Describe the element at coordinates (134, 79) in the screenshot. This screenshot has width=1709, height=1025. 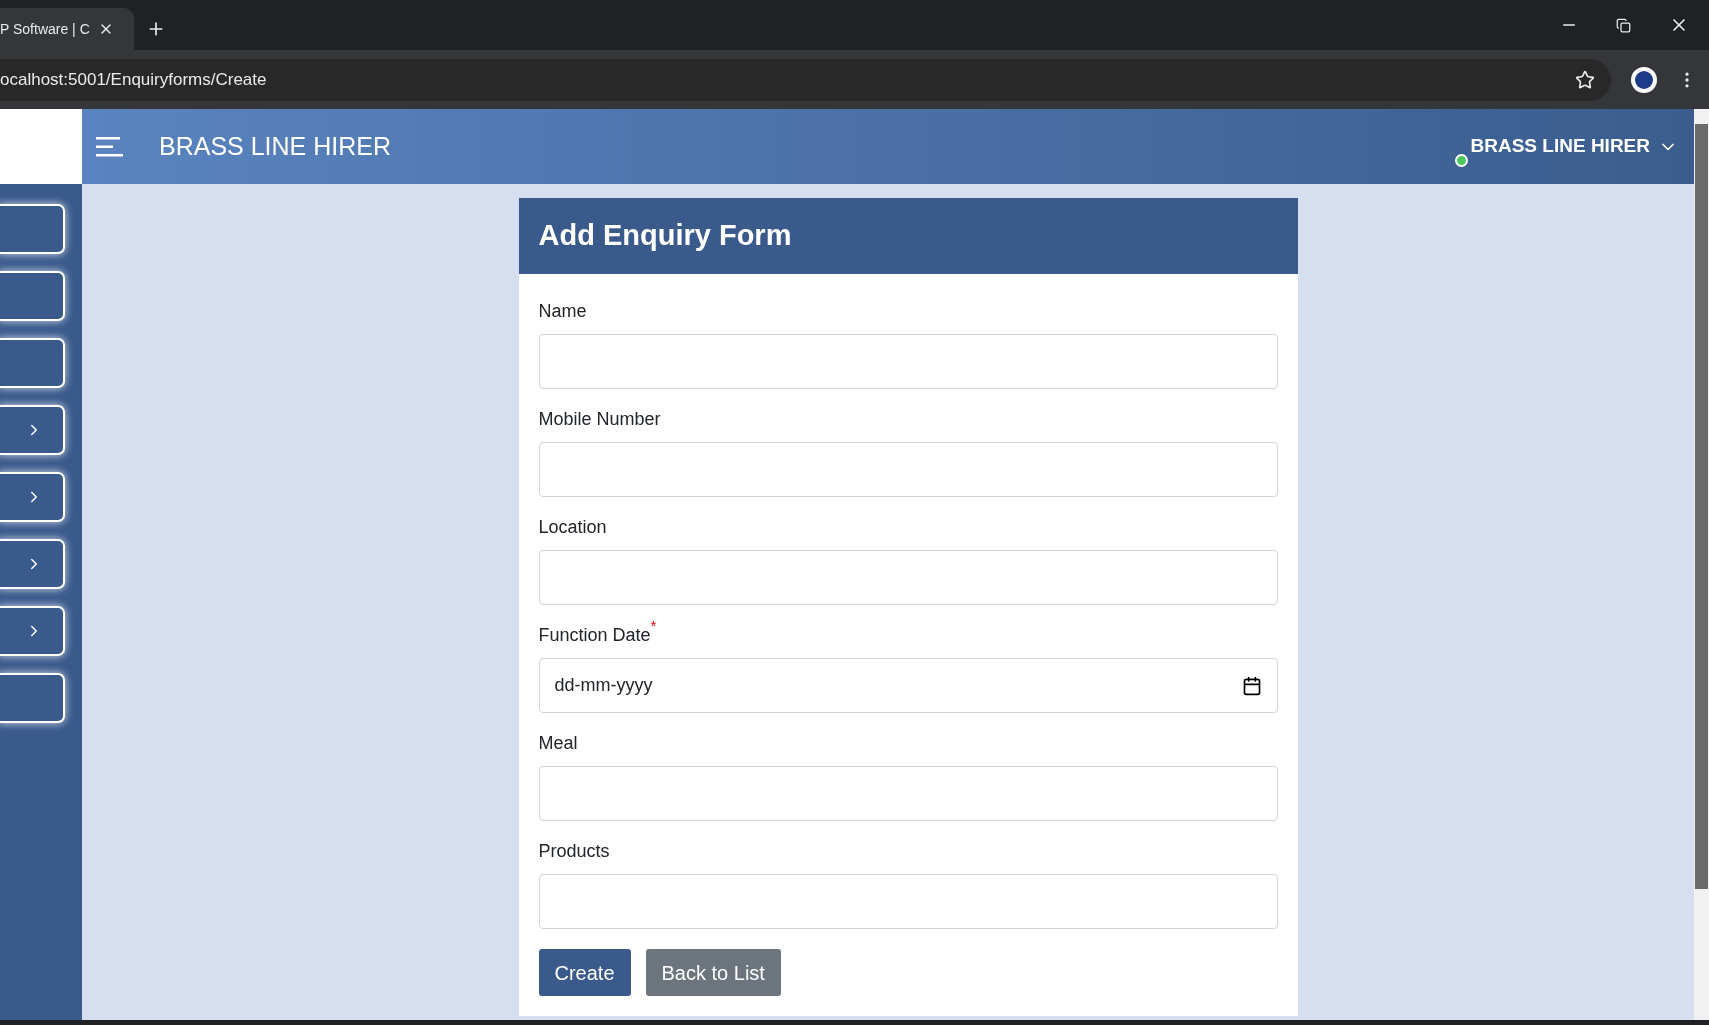
I see `url-text: ocalhost:5001/Enquiryforms/Create` at that location.